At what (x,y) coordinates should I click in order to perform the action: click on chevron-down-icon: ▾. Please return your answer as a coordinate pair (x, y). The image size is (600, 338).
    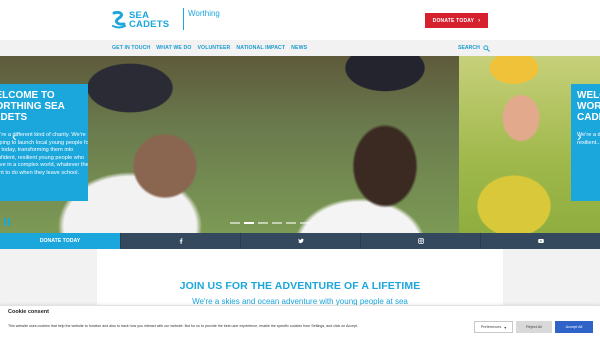
    Looking at the image, I should click on (505, 327).